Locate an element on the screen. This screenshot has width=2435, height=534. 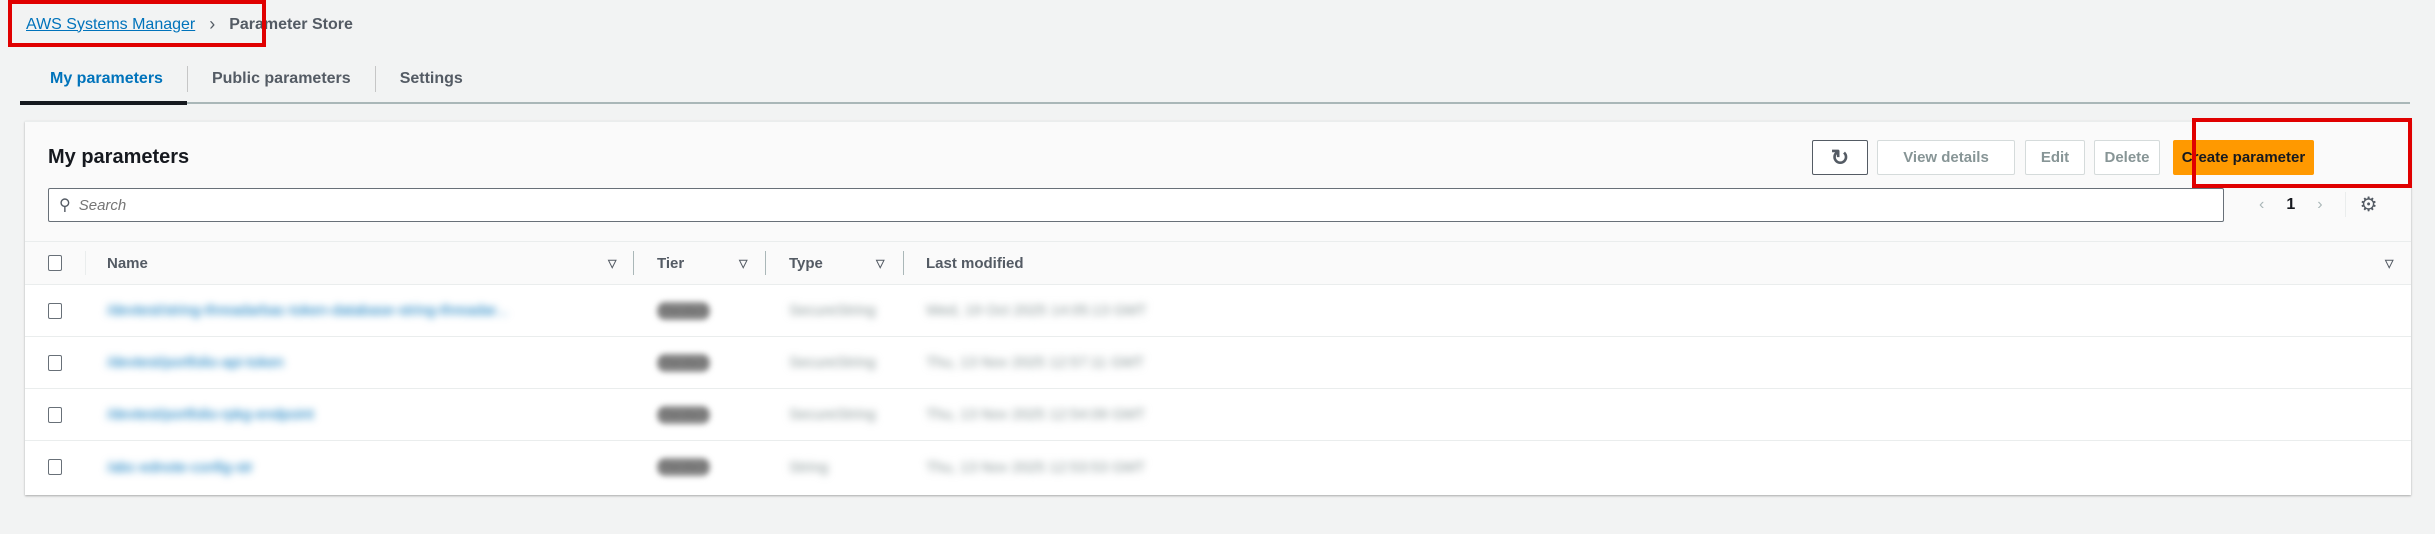
refresh-button: ↻ is located at coordinates (1840, 157).